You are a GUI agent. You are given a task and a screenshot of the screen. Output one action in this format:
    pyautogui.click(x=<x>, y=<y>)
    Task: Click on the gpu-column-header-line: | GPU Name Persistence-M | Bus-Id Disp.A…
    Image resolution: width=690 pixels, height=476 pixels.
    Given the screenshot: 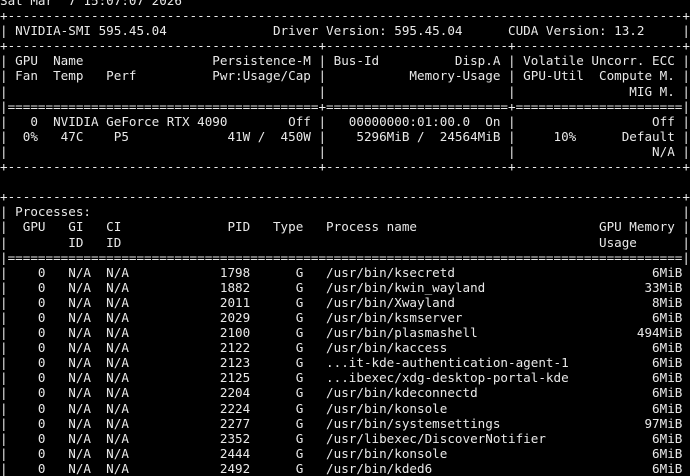 What is the action you would take?
    pyautogui.click(x=345, y=61)
    